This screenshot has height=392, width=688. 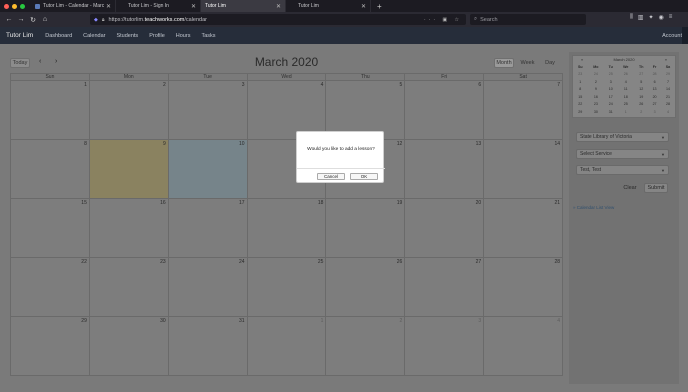 What do you see at coordinates (558, 85) in the screenshot?
I see `day-number: 7` at bounding box center [558, 85].